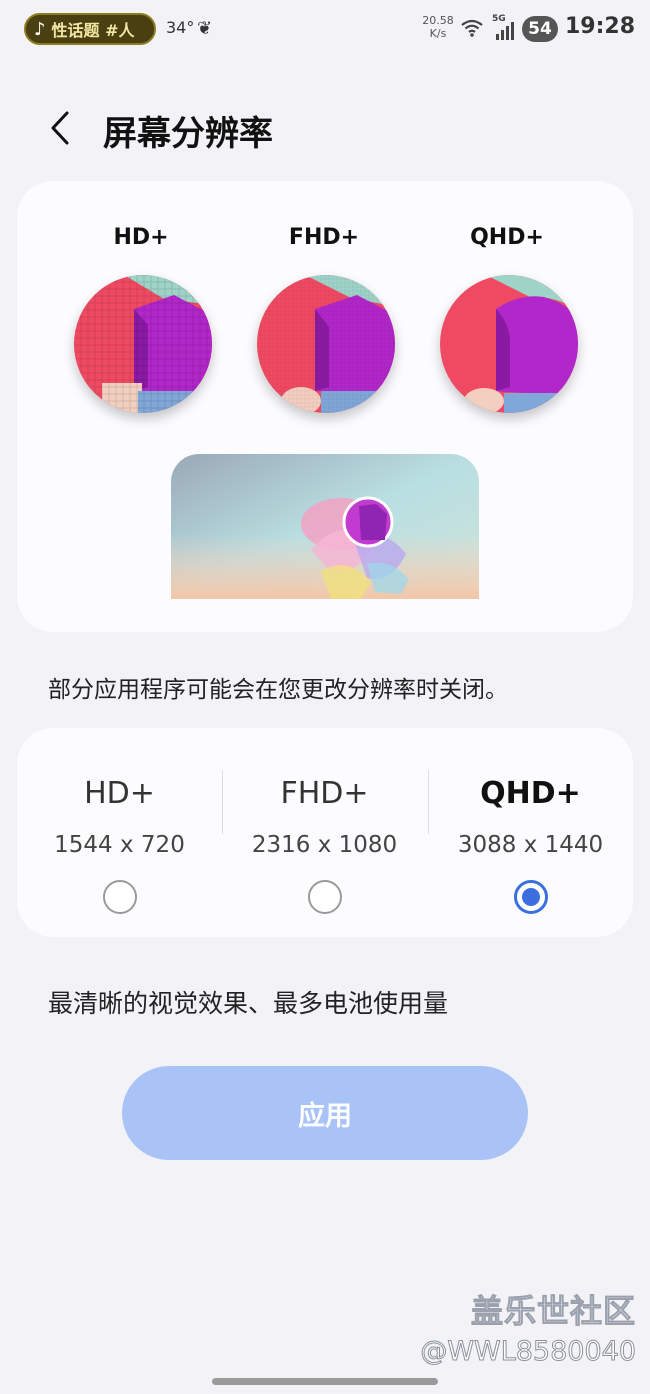 The width and height of the screenshot is (650, 1394). What do you see at coordinates (119, 897) in the screenshot?
I see `radio-hd` at bounding box center [119, 897].